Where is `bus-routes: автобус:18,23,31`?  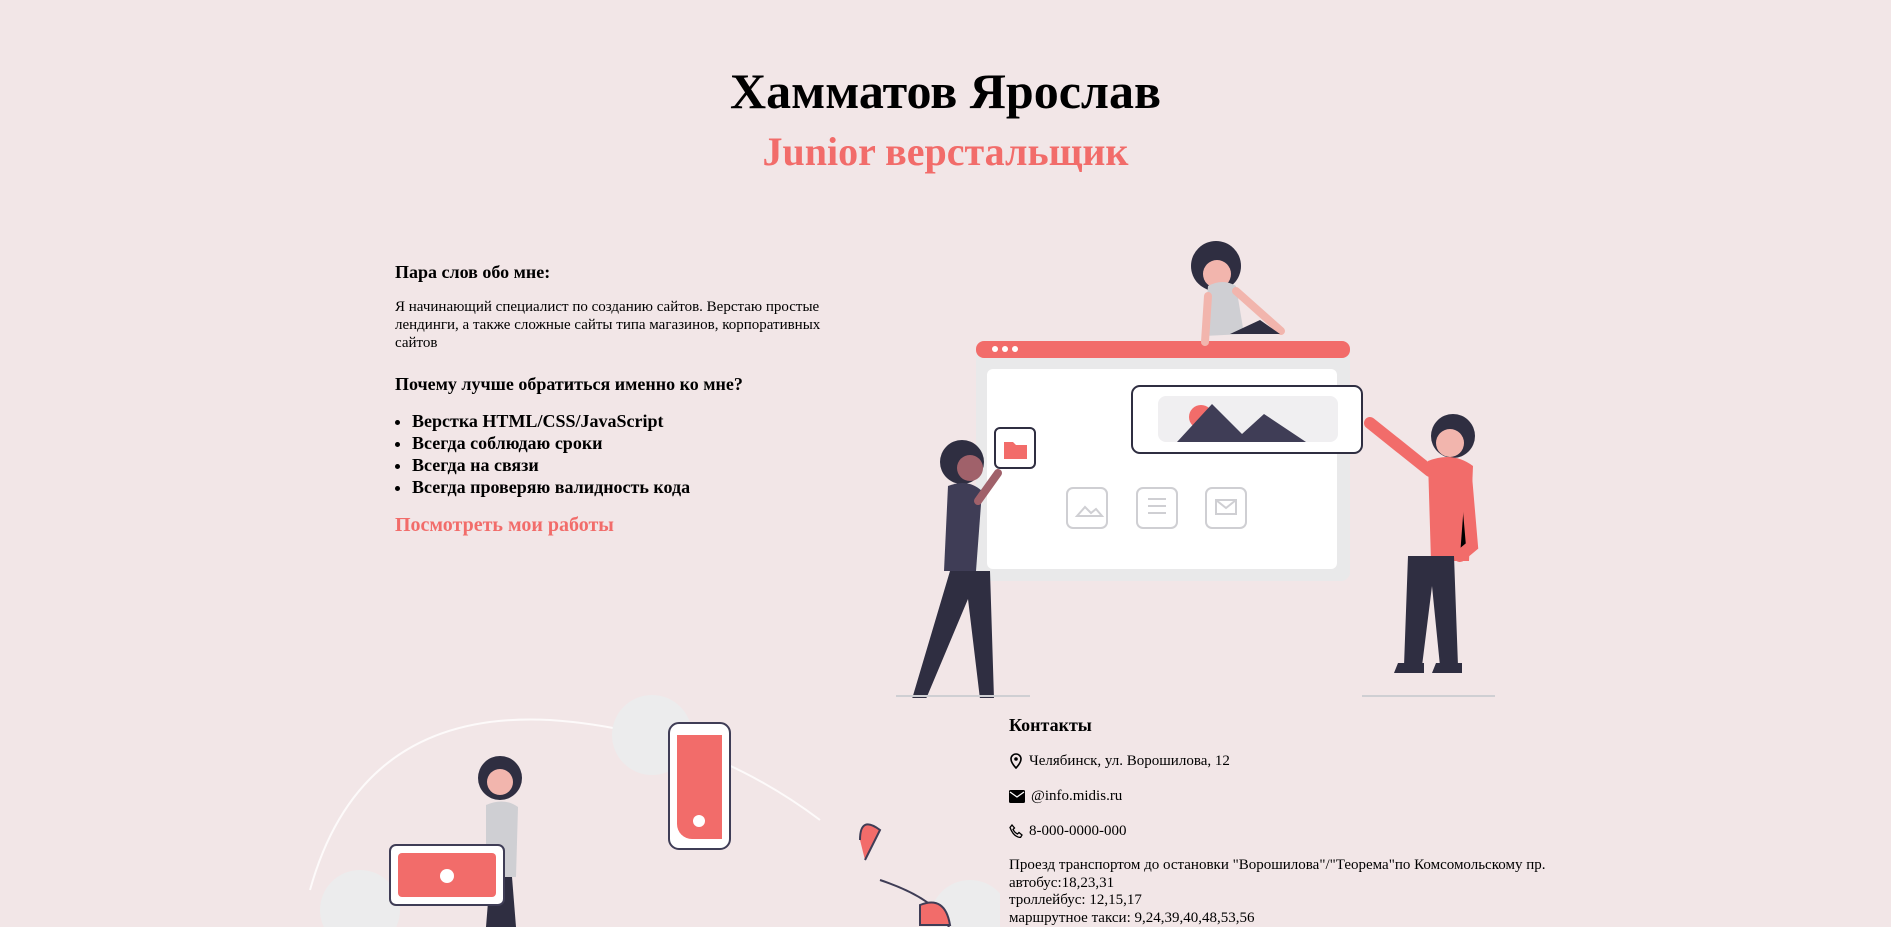 bus-routes: автобус:18,23,31 is located at coordinates (1062, 882).